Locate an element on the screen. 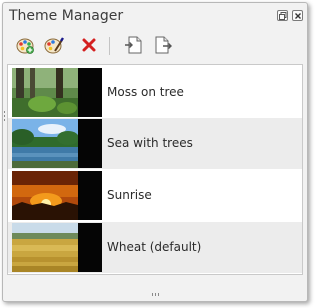 The width and height of the screenshot is (320, 308). theme-label: Moss on tree is located at coordinates (145, 92).